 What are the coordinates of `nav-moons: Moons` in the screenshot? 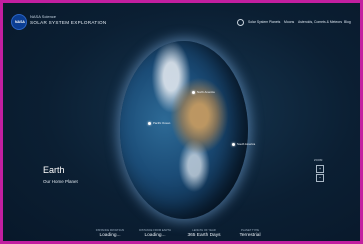 It's located at (289, 22).